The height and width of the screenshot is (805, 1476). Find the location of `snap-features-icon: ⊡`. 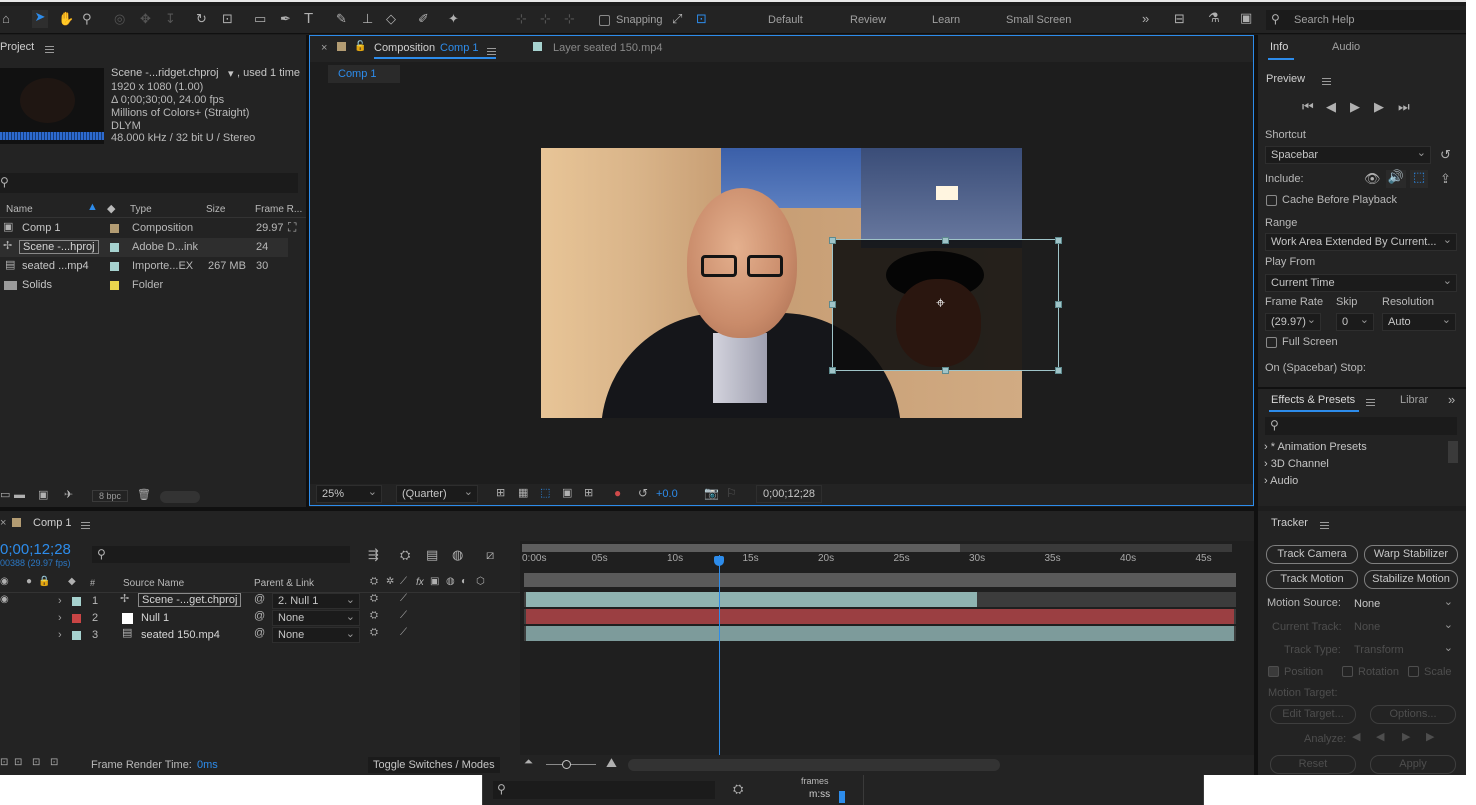

snap-features-icon: ⊡ is located at coordinates (701, 18).